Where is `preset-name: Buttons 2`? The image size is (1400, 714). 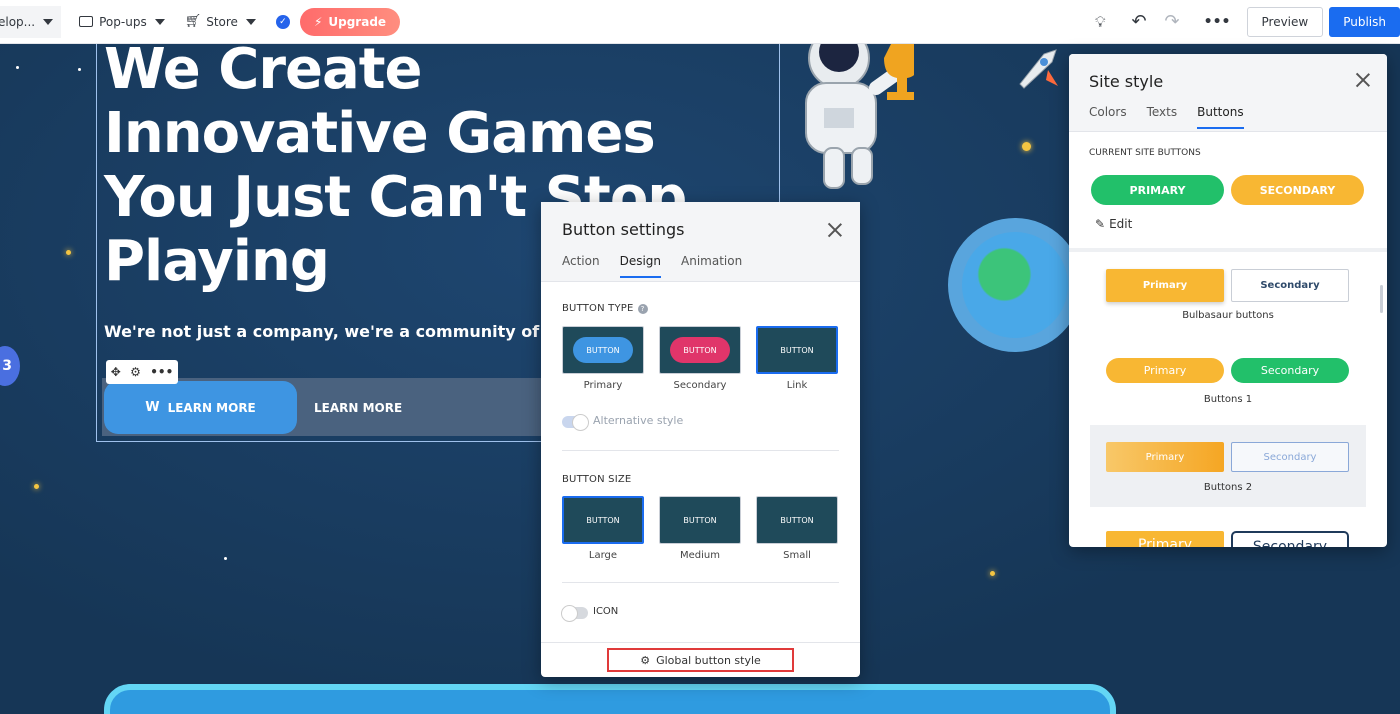 preset-name: Buttons 2 is located at coordinates (1228, 487).